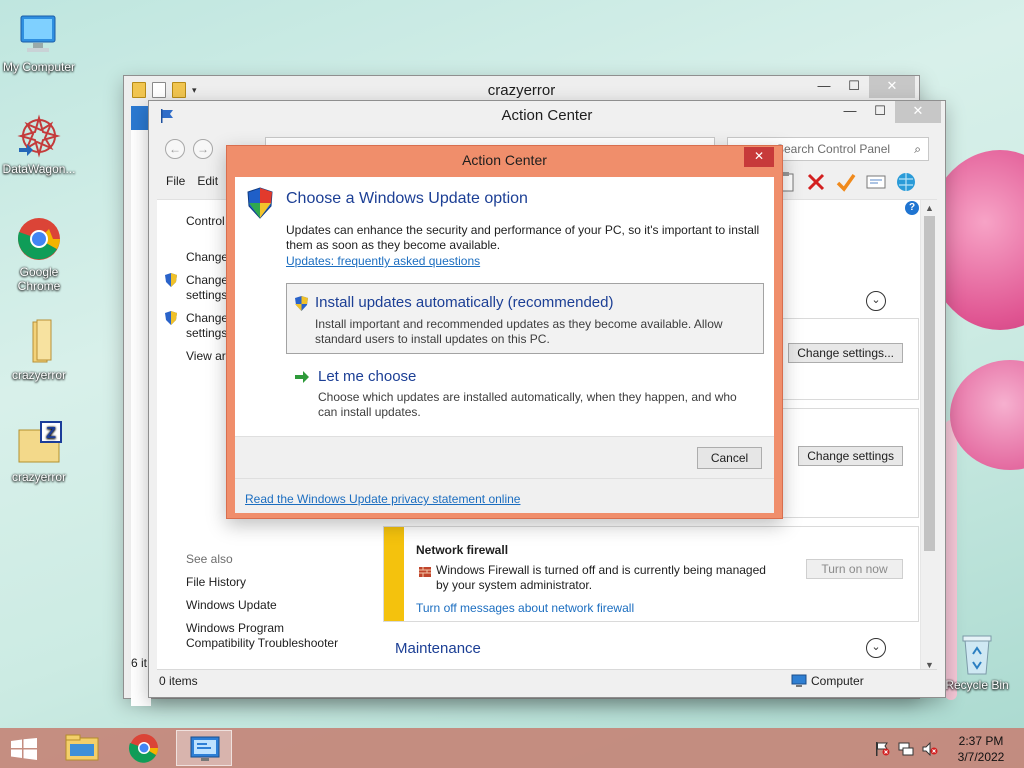  Describe the element at coordinates (209, 356) in the screenshot. I see `view-archived-messages-link: View arc` at that location.